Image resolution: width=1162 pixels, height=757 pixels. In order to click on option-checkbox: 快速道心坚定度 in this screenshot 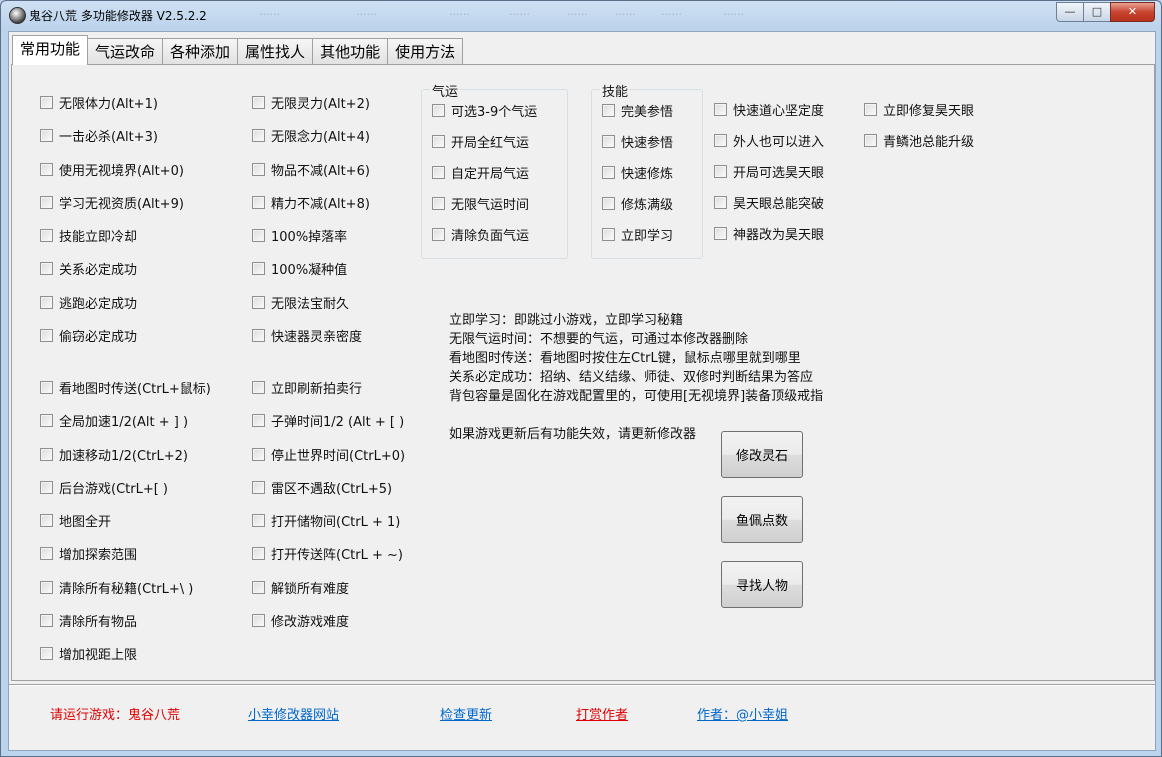, I will do `click(769, 109)`.